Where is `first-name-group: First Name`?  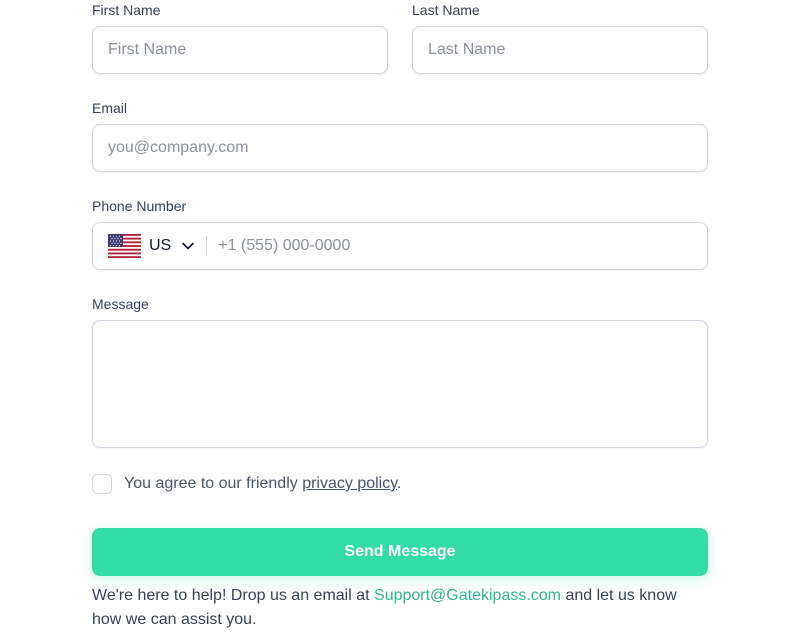
first-name-group: First Name is located at coordinates (240, 37).